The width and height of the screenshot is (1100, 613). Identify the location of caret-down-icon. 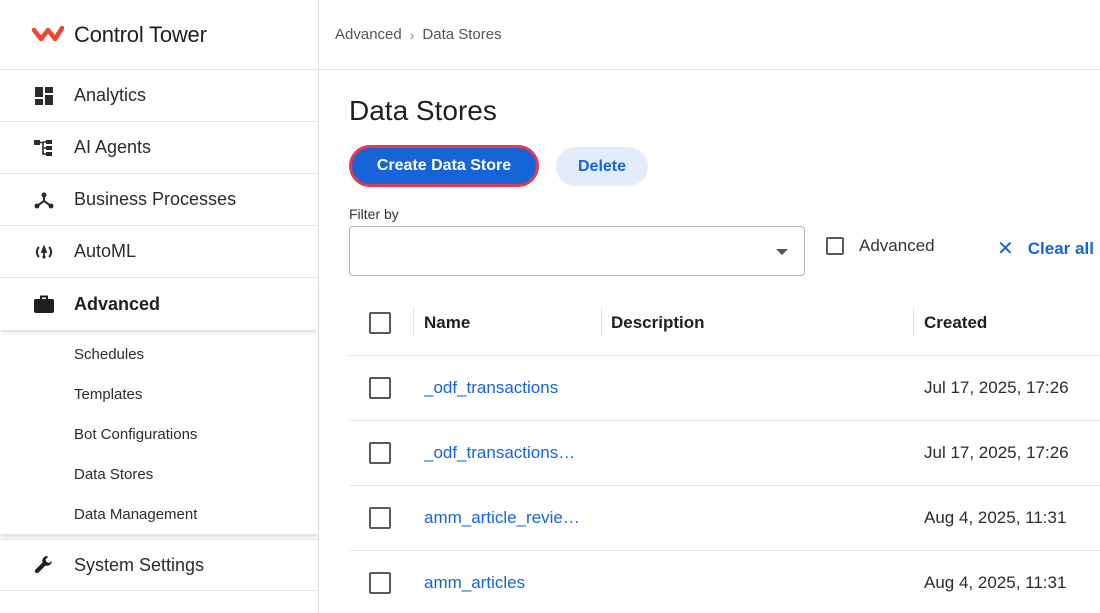
(782, 252).